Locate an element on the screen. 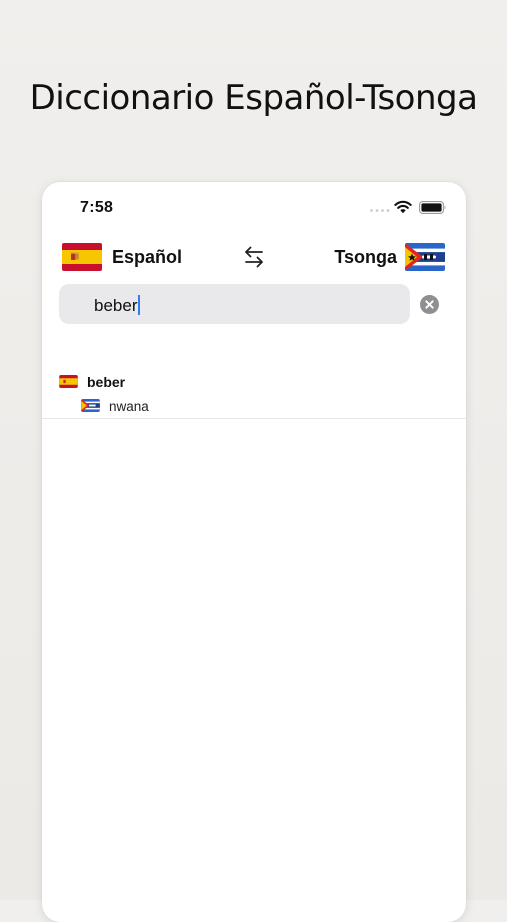 This screenshot has width=507, height=922. search-input: beber is located at coordinates (234, 304).